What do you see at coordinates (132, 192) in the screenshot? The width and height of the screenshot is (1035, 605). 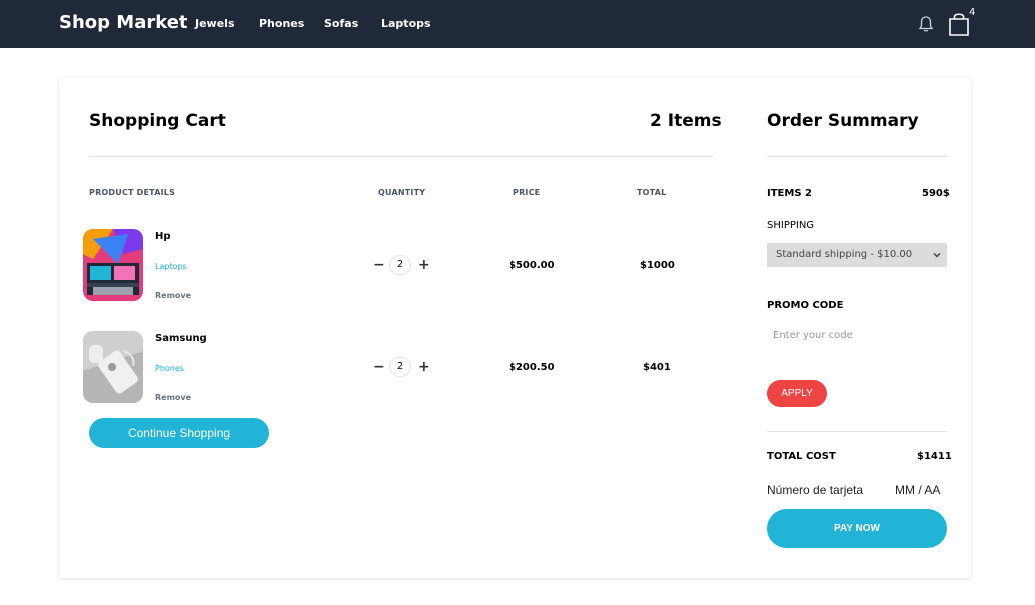 I see `col-product-details: PRODUCT DETAILS` at bounding box center [132, 192].